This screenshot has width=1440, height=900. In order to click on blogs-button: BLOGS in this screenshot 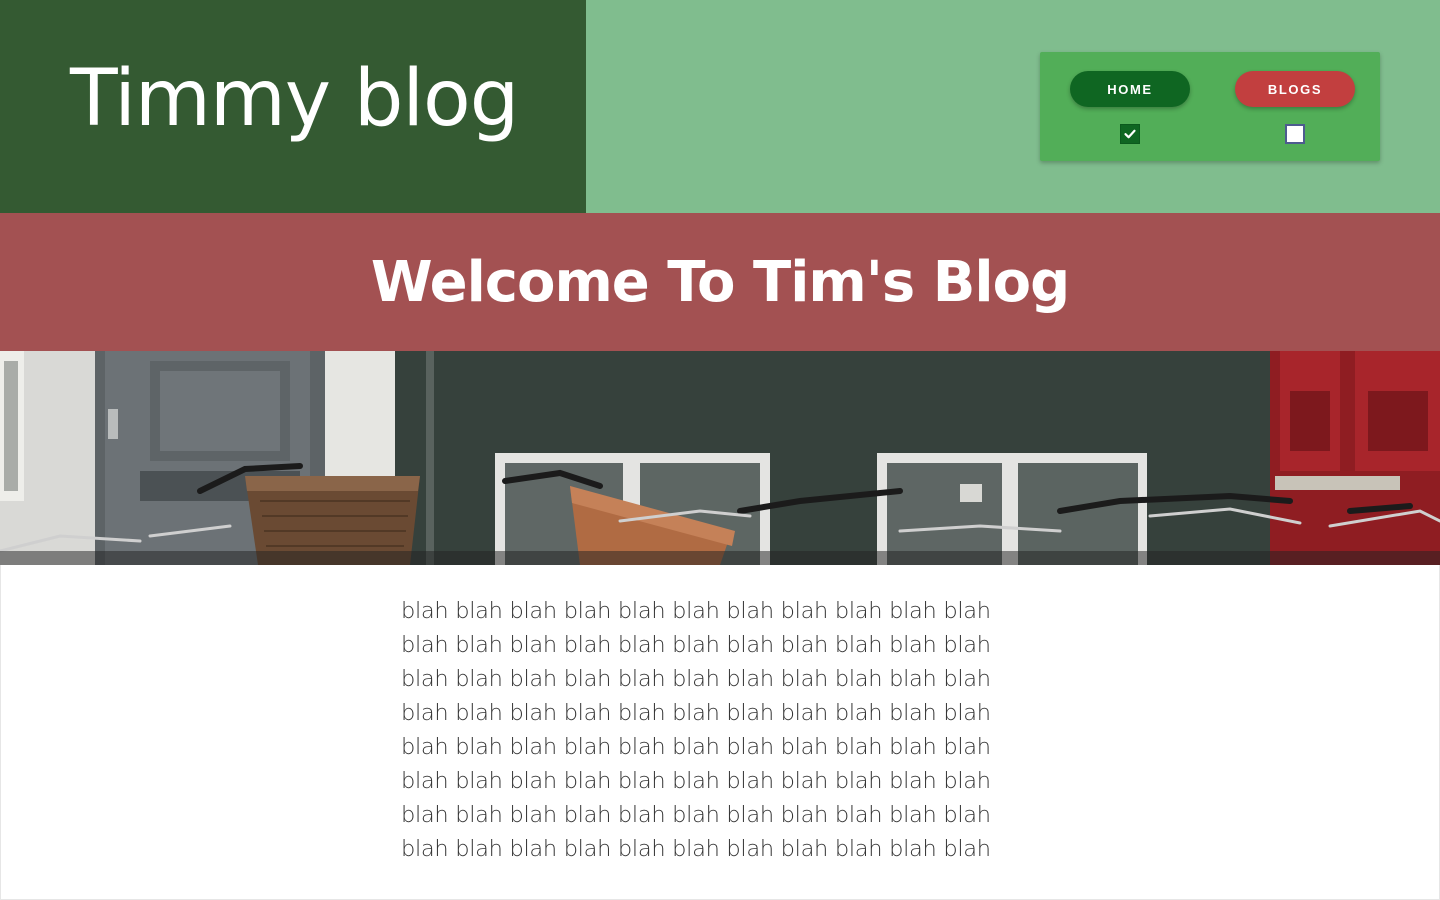, I will do `click(1295, 89)`.